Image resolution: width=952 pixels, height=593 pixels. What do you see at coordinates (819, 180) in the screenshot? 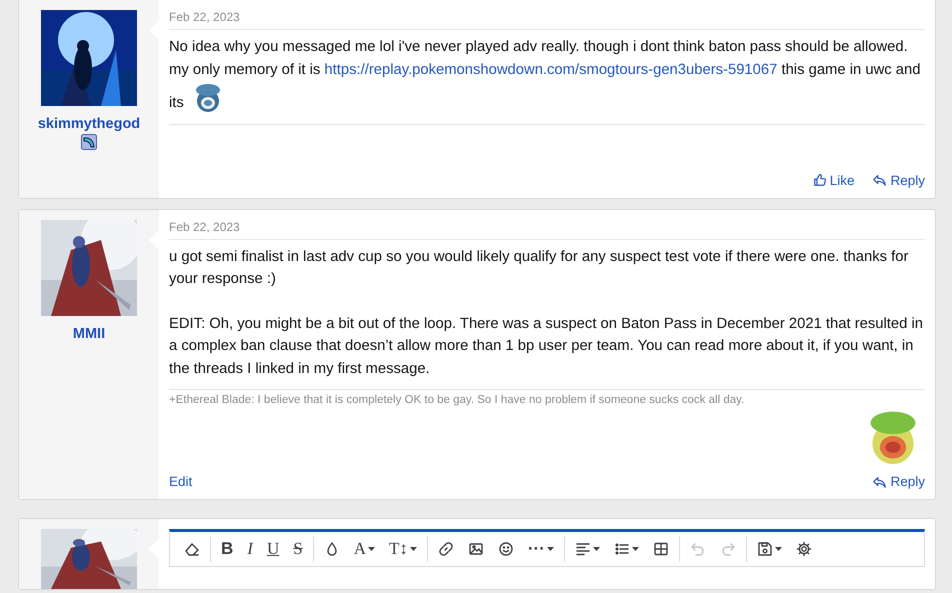
I see `thumbs-up-icon` at bounding box center [819, 180].